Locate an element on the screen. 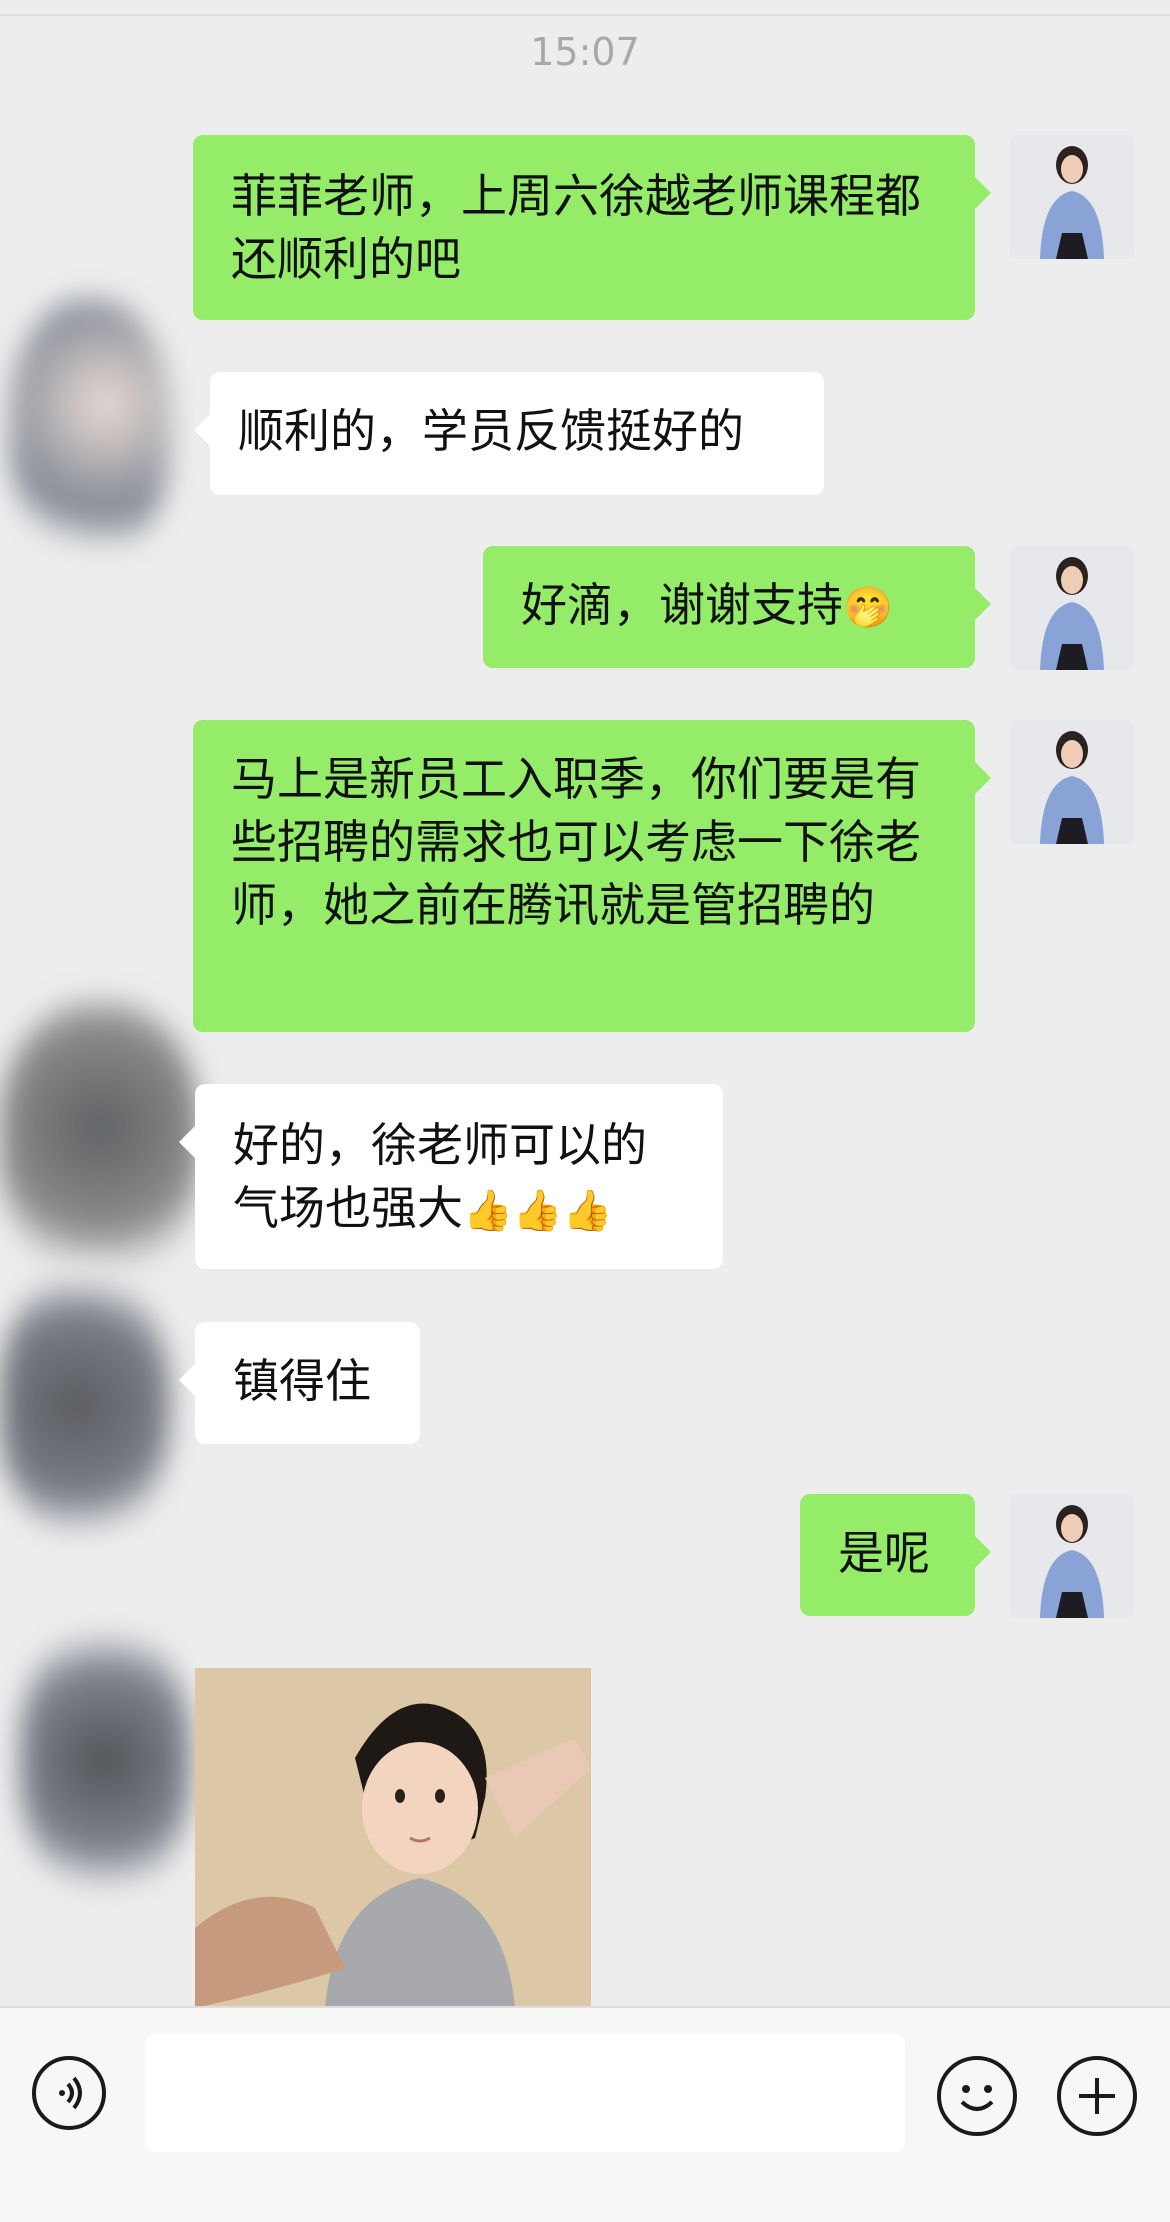 Image resolution: width=1170 pixels, height=2222 pixels. chat-input-bar is located at coordinates (585, 2114).